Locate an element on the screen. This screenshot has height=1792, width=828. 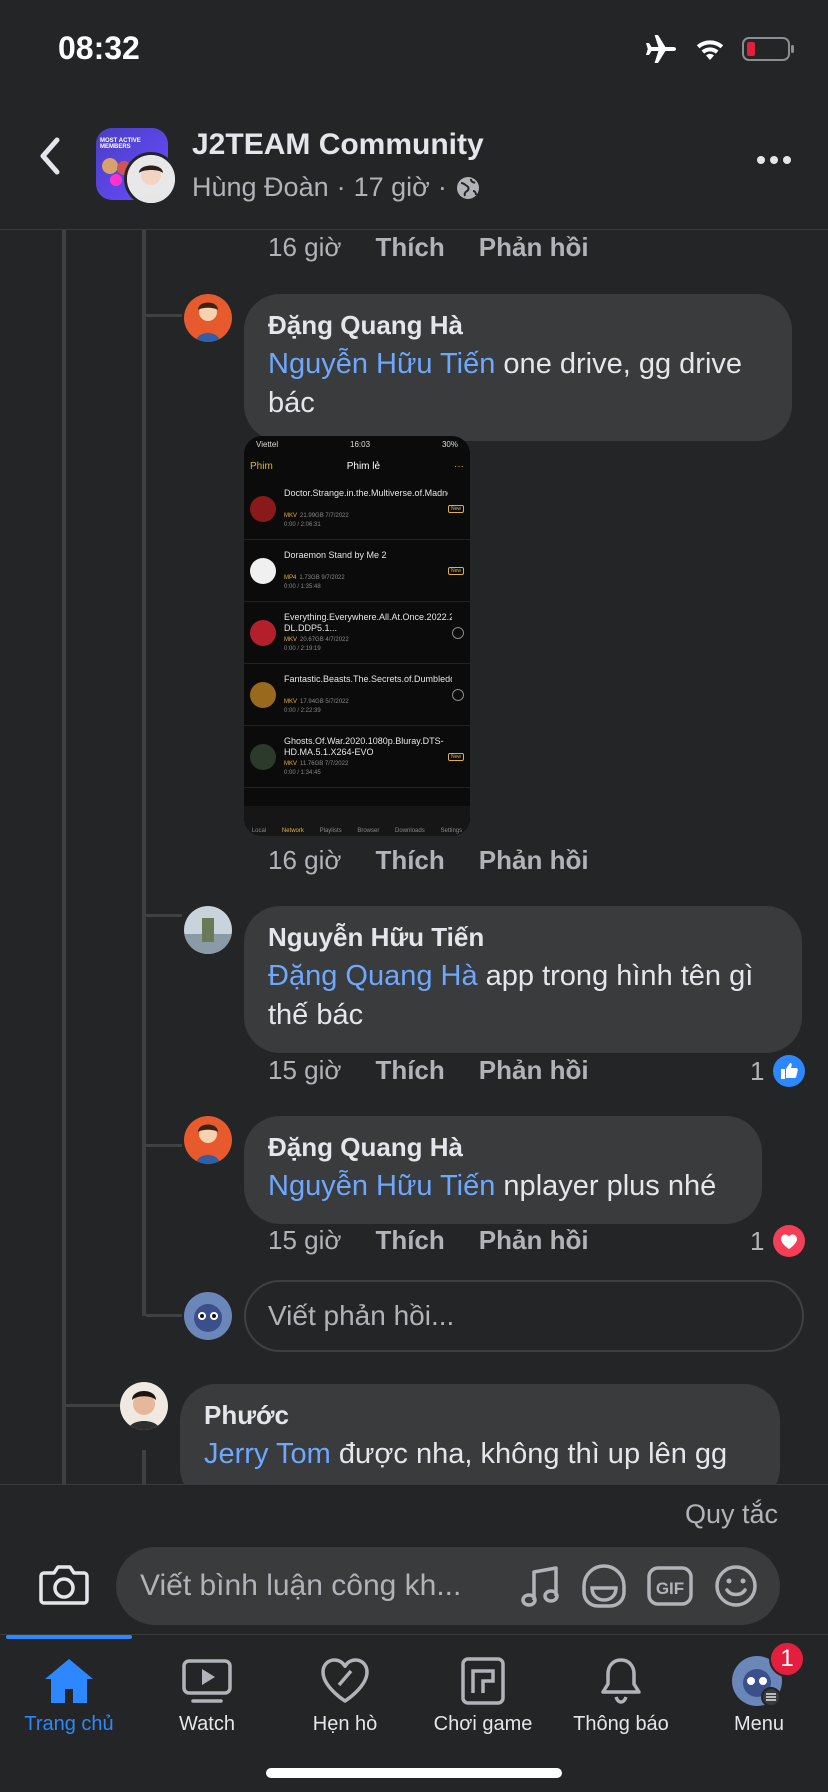
more-options-button is located at coordinates (774, 160).